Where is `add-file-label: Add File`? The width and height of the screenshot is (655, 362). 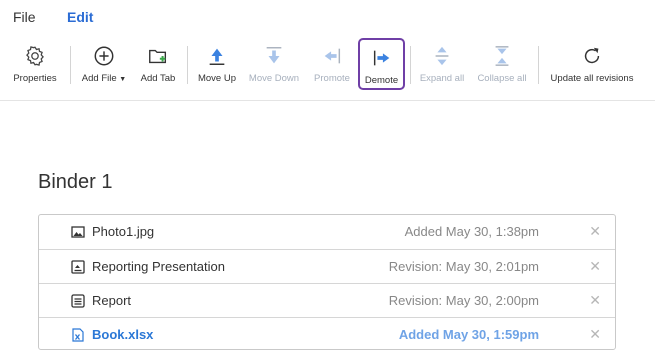 add-file-label: Add File is located at coordinates (99, 78).